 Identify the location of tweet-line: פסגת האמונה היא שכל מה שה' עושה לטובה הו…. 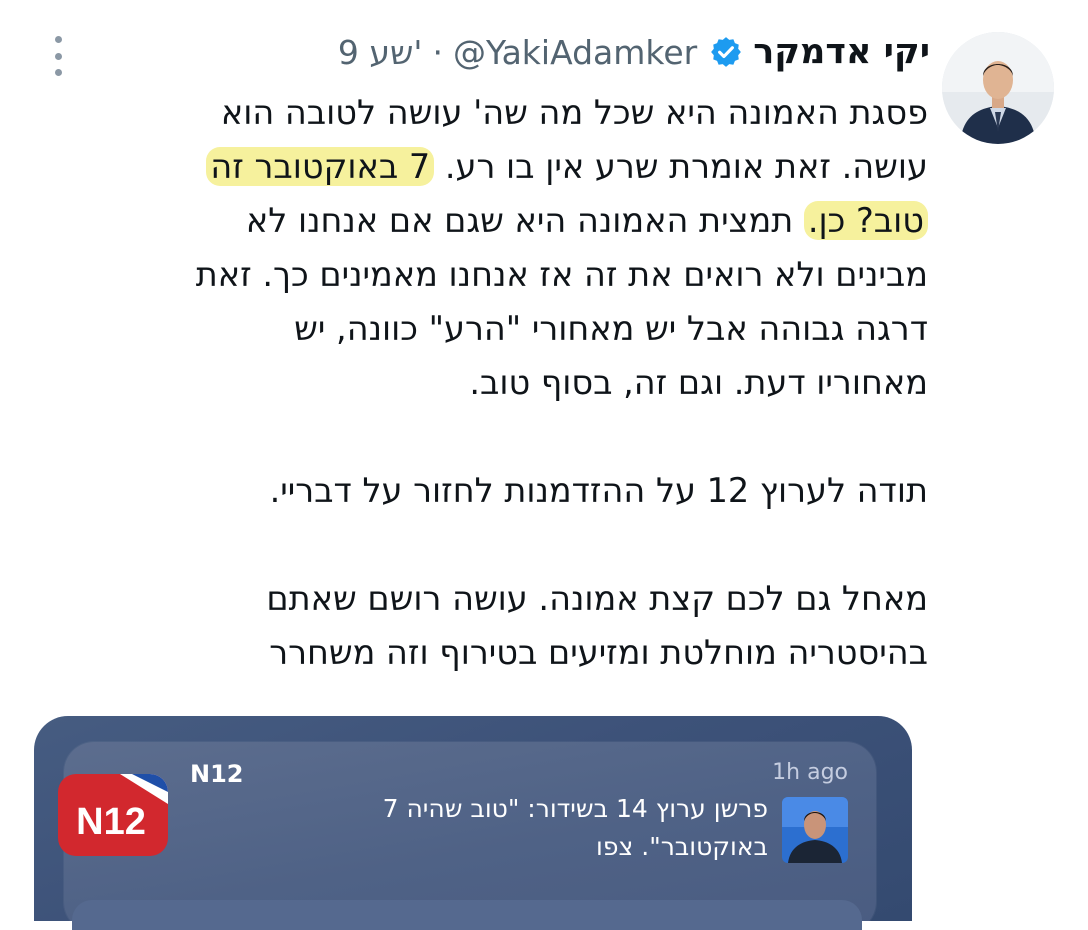
(574, 112).